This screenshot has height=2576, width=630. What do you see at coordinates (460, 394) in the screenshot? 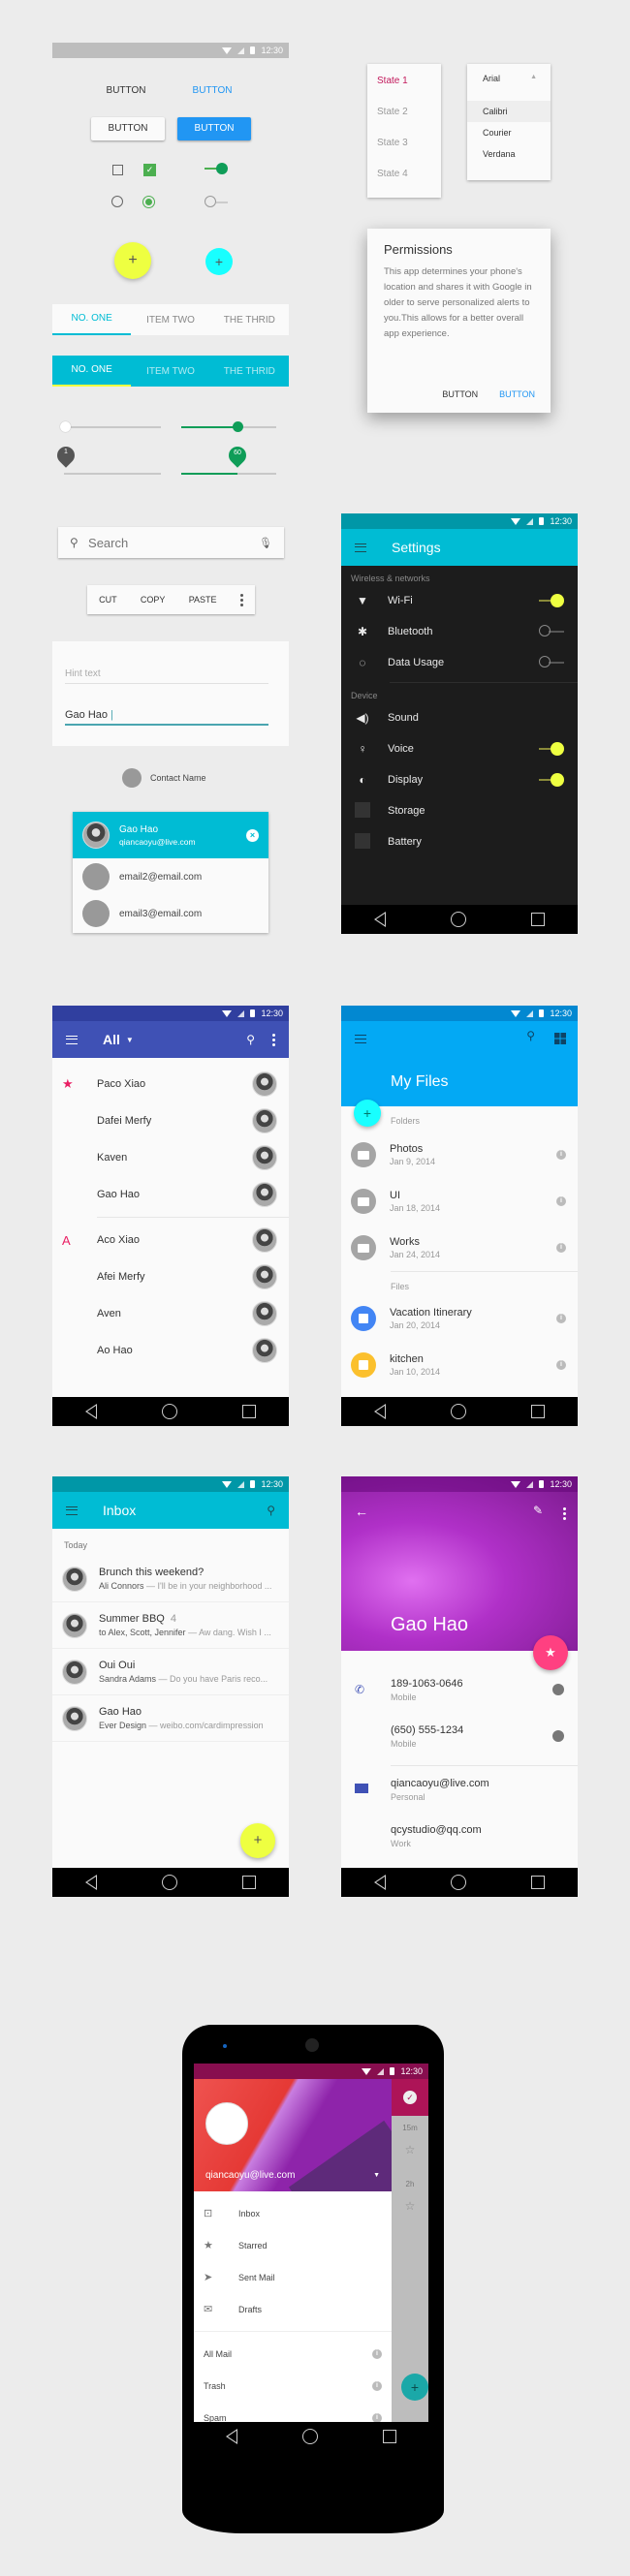
I see `dialog-button: BUTTON` at bounding box center [460, 394].